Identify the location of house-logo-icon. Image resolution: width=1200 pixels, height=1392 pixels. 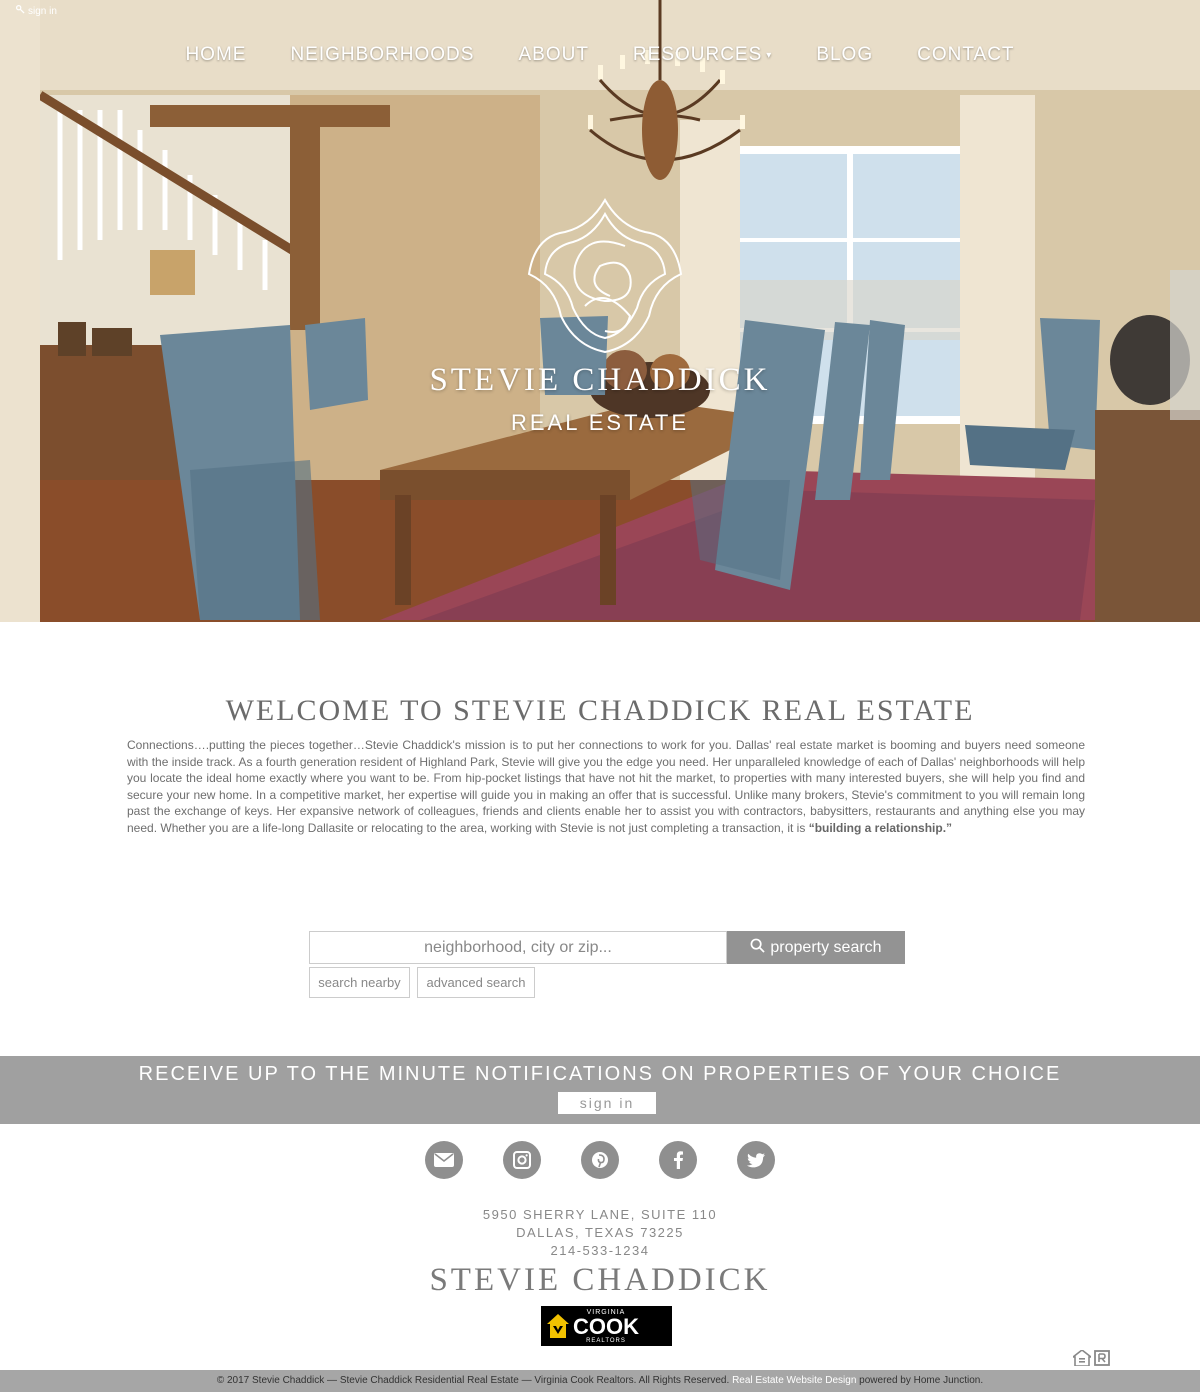
(558, 1326).